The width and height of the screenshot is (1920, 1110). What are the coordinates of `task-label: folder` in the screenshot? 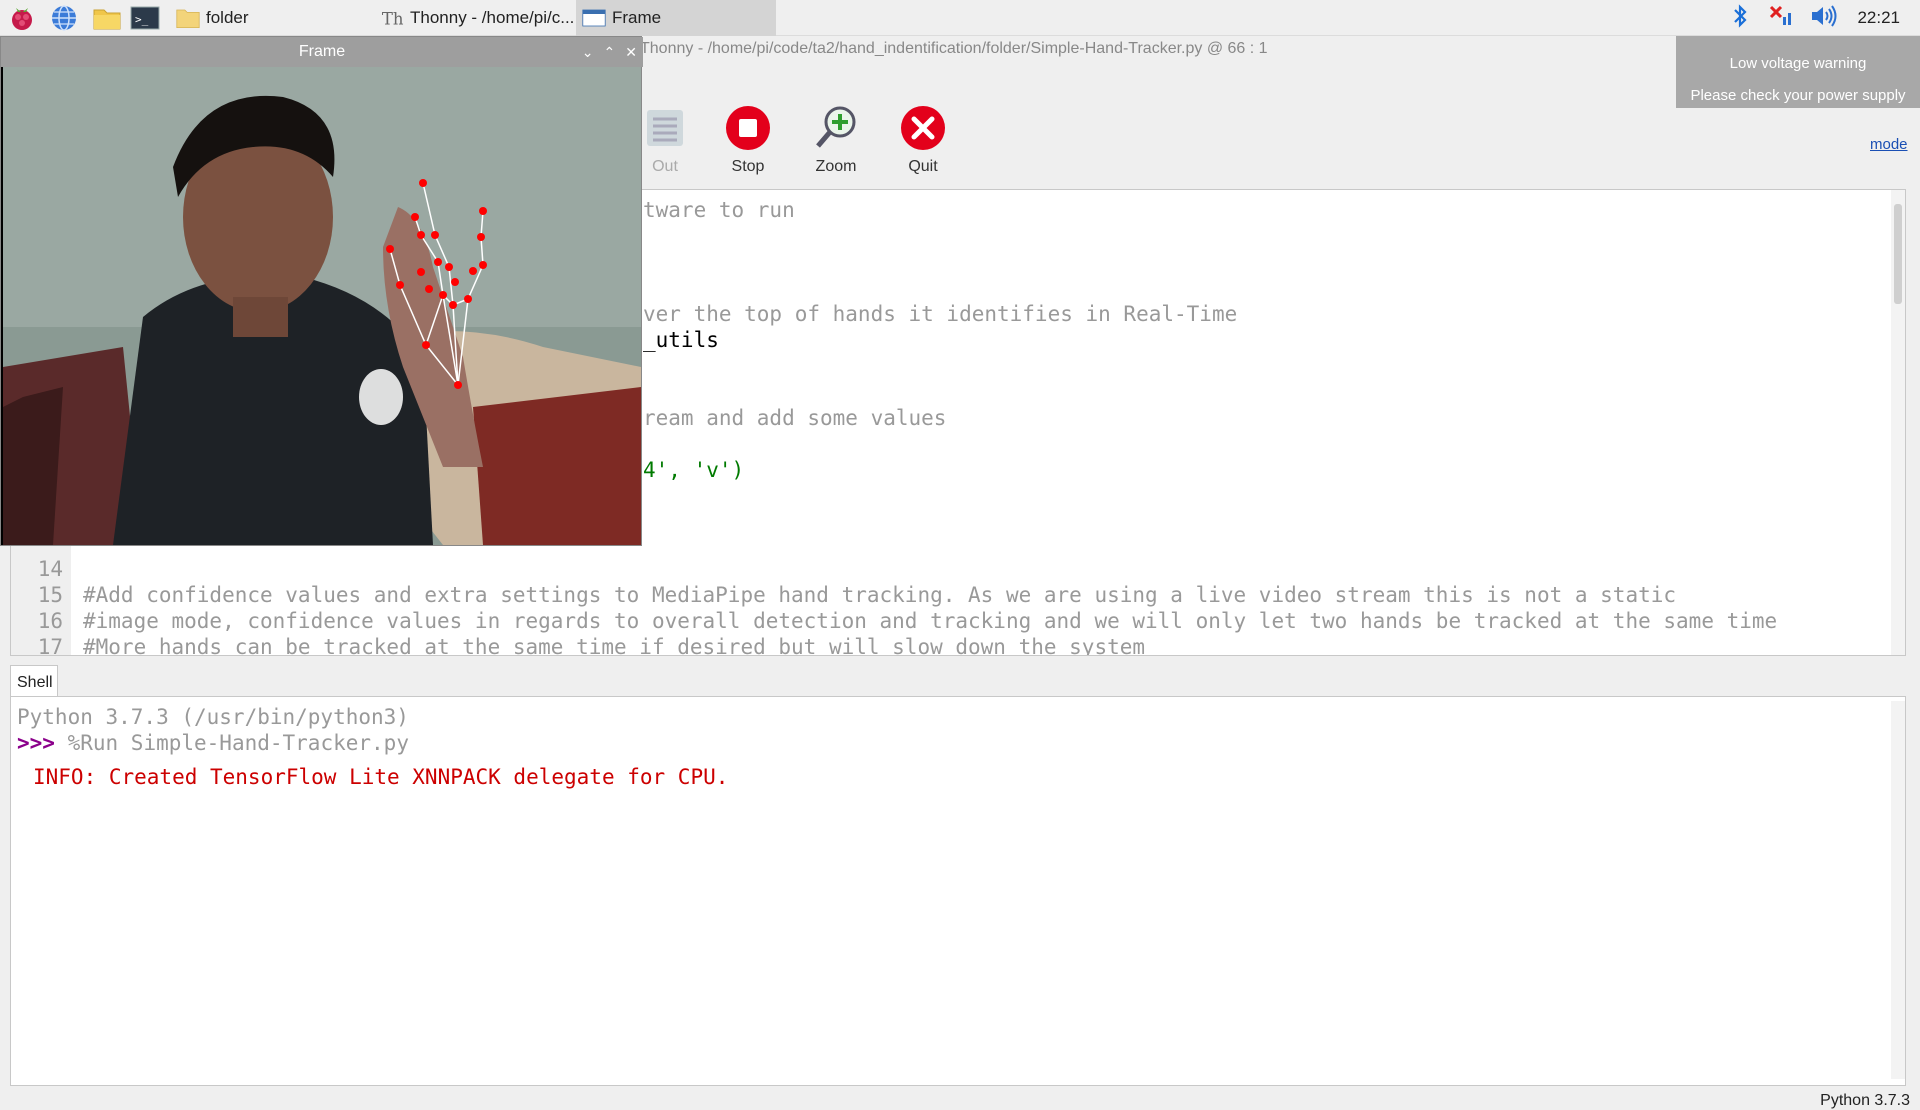 It's located at (227, 17).